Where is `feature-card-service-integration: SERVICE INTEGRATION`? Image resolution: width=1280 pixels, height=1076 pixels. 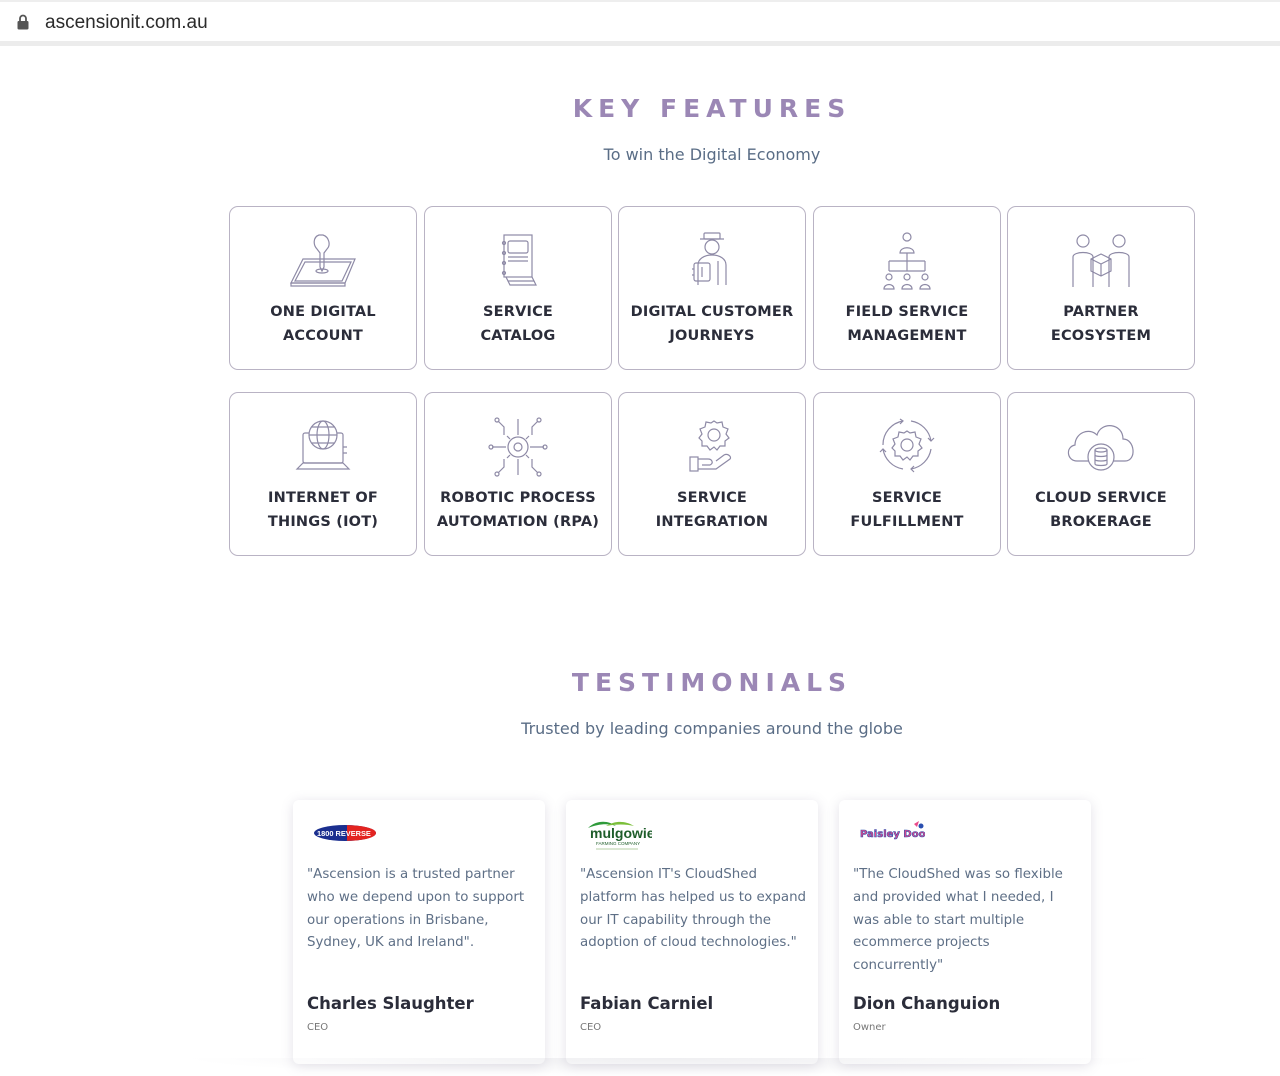
feature-card-service-integration: SERVICE INTEGRATION is located at coordinates (712, 474).